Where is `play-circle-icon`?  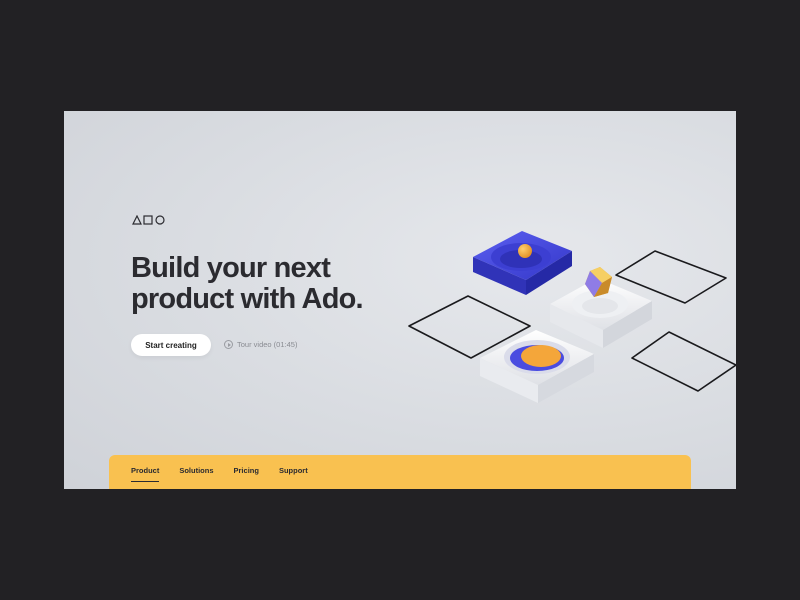
play-circle-icon is located at coordinates (228, 344).